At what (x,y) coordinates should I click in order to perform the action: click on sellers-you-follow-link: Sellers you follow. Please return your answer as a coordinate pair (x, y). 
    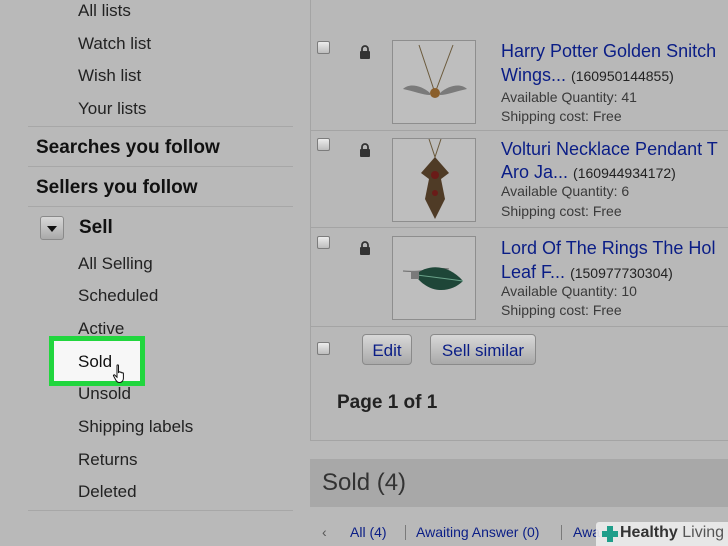
    Looking at the image, I should click on (117, 188).